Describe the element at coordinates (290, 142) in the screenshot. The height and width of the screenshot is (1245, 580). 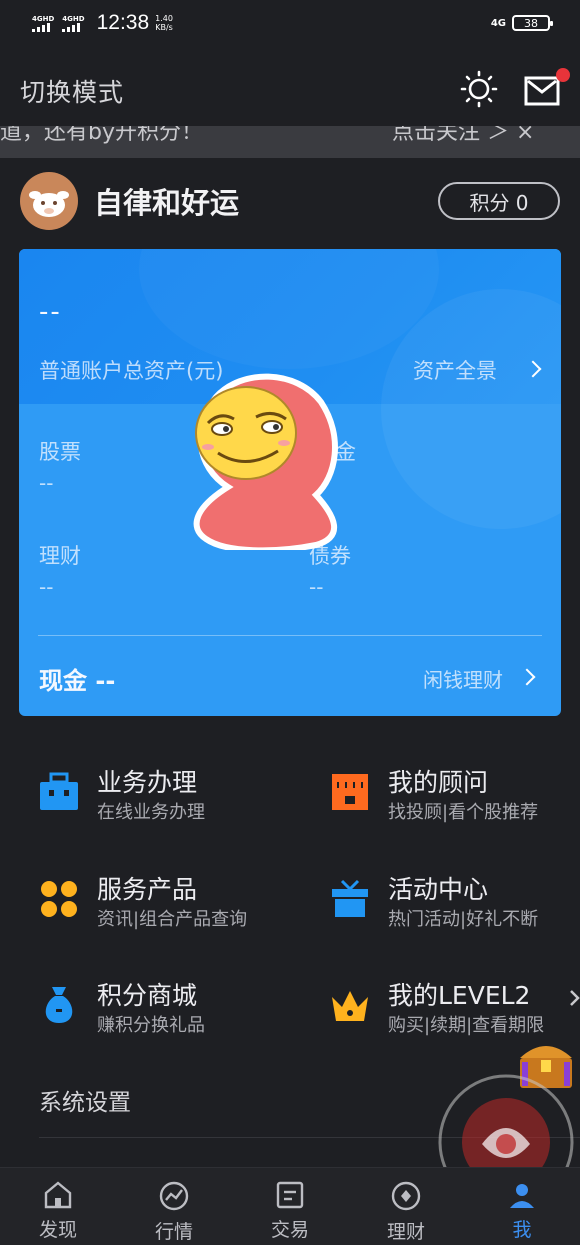
I see `notice-bar: 道，还有by开积分！ 点击关注 ＞ ×` at that location.